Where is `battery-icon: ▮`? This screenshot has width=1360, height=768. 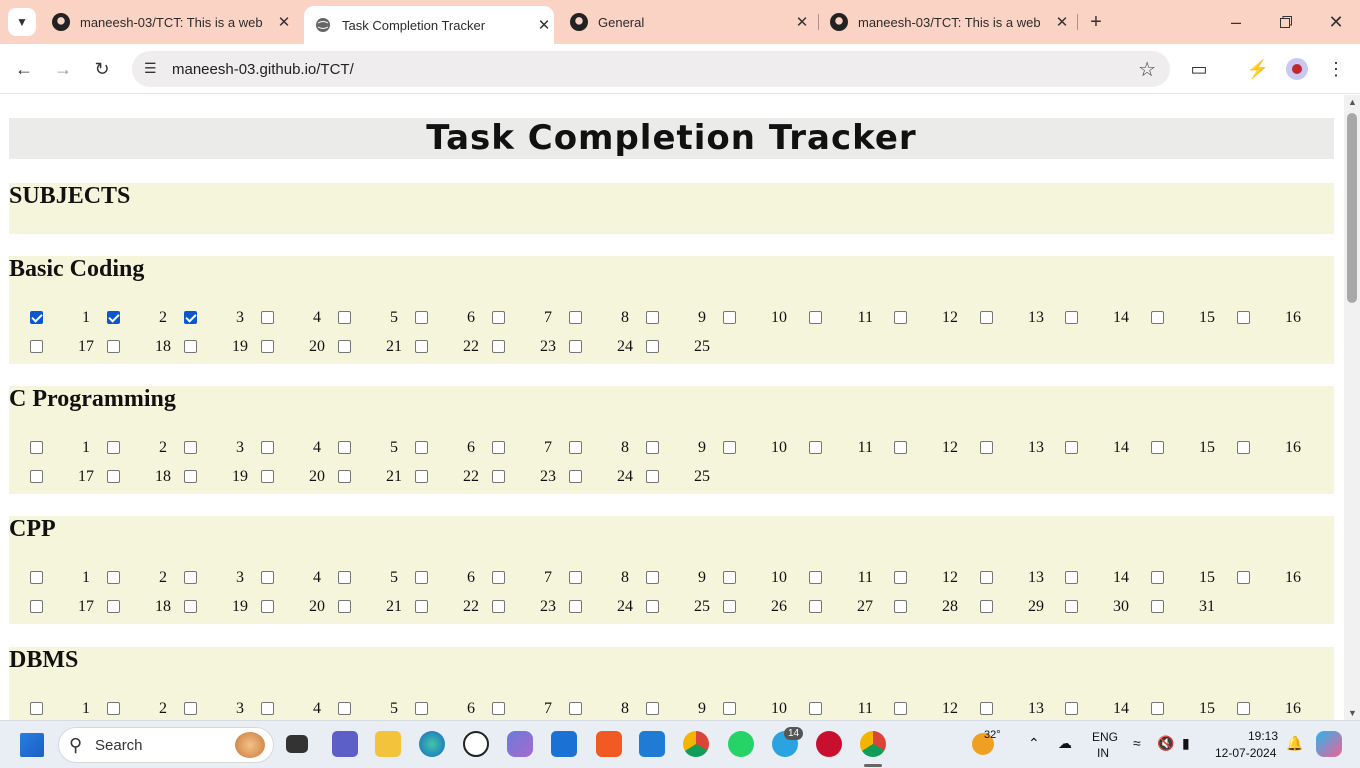 battery-icon: ▮ is located at coordinates (1186, 743).